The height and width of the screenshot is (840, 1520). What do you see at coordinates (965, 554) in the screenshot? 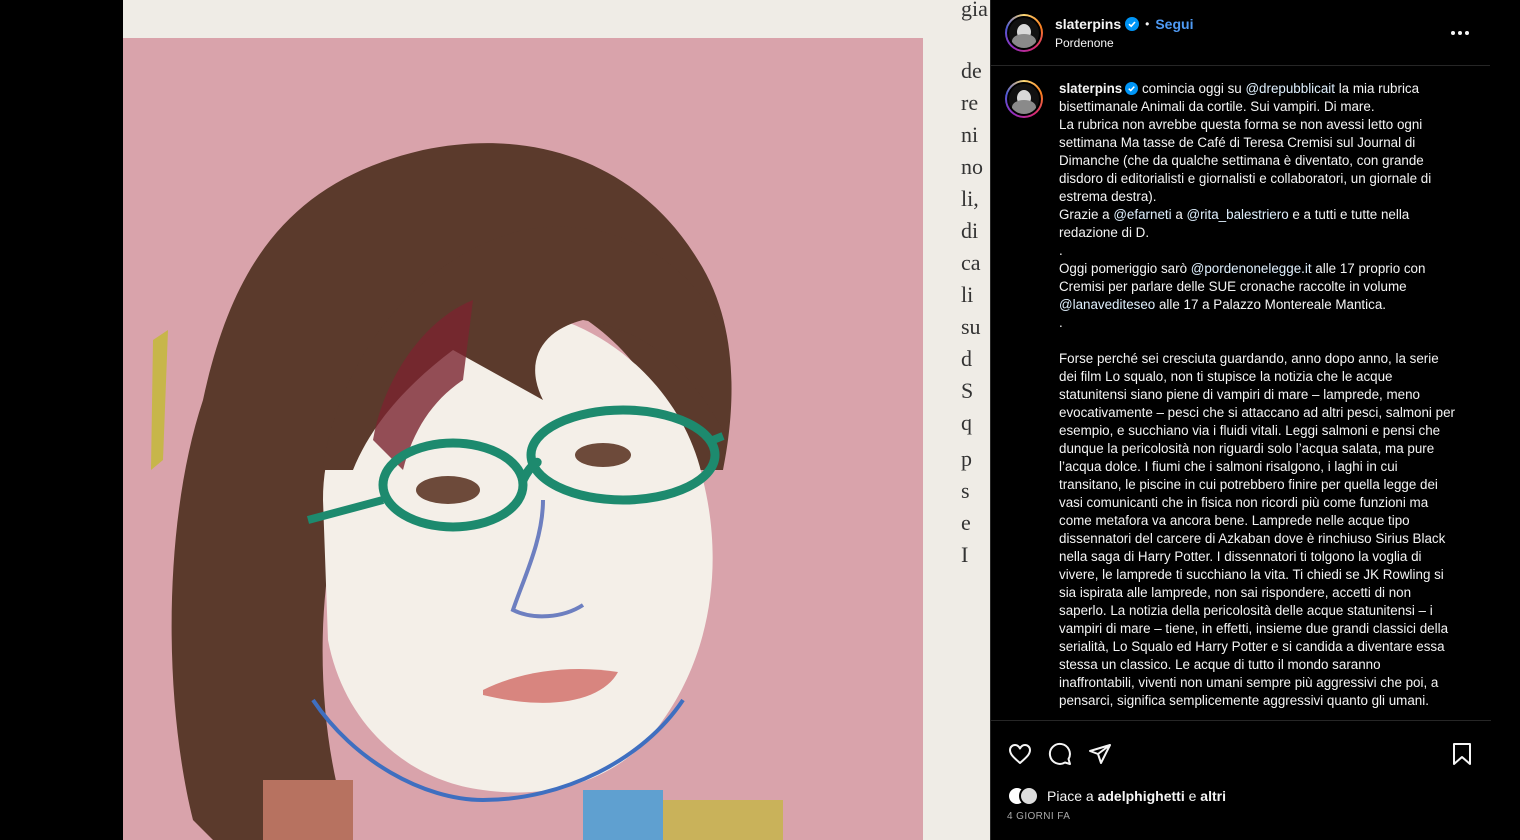
I see `newspaper-fragment: I` at bounding box center [965, 554].